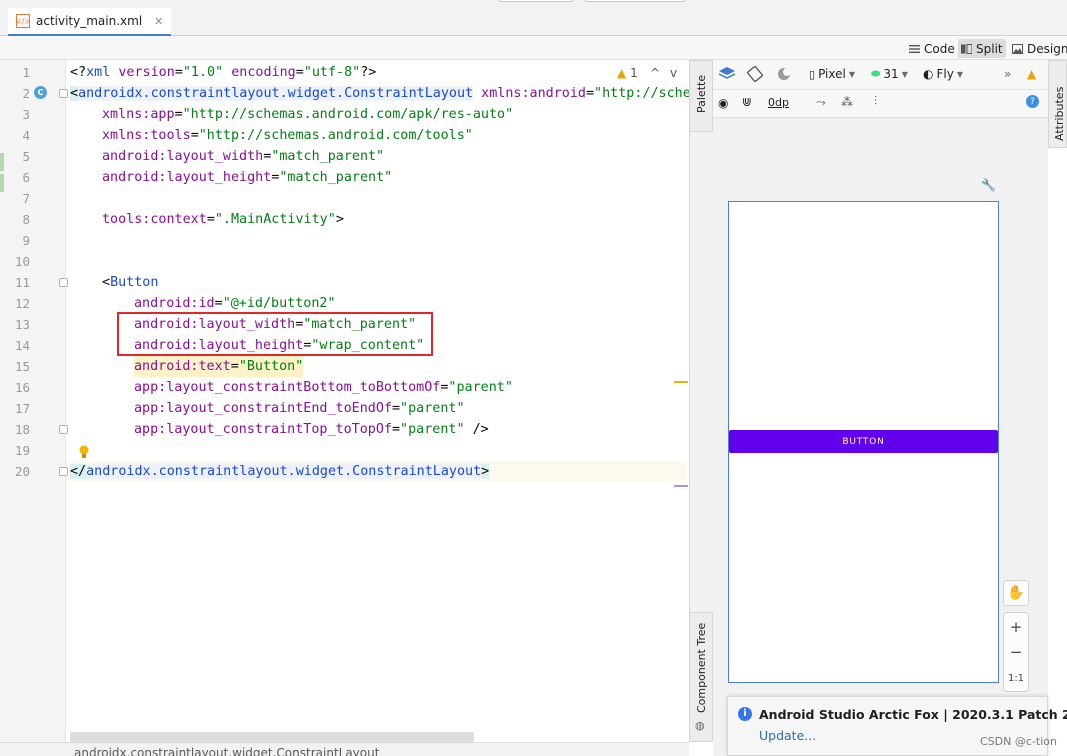 Image resolution: width=1067 pixels, height=756 pixels. Describe the element at coordinates (344, 282) in the screenshot. I see `code-line: 11 <Button` at that location.